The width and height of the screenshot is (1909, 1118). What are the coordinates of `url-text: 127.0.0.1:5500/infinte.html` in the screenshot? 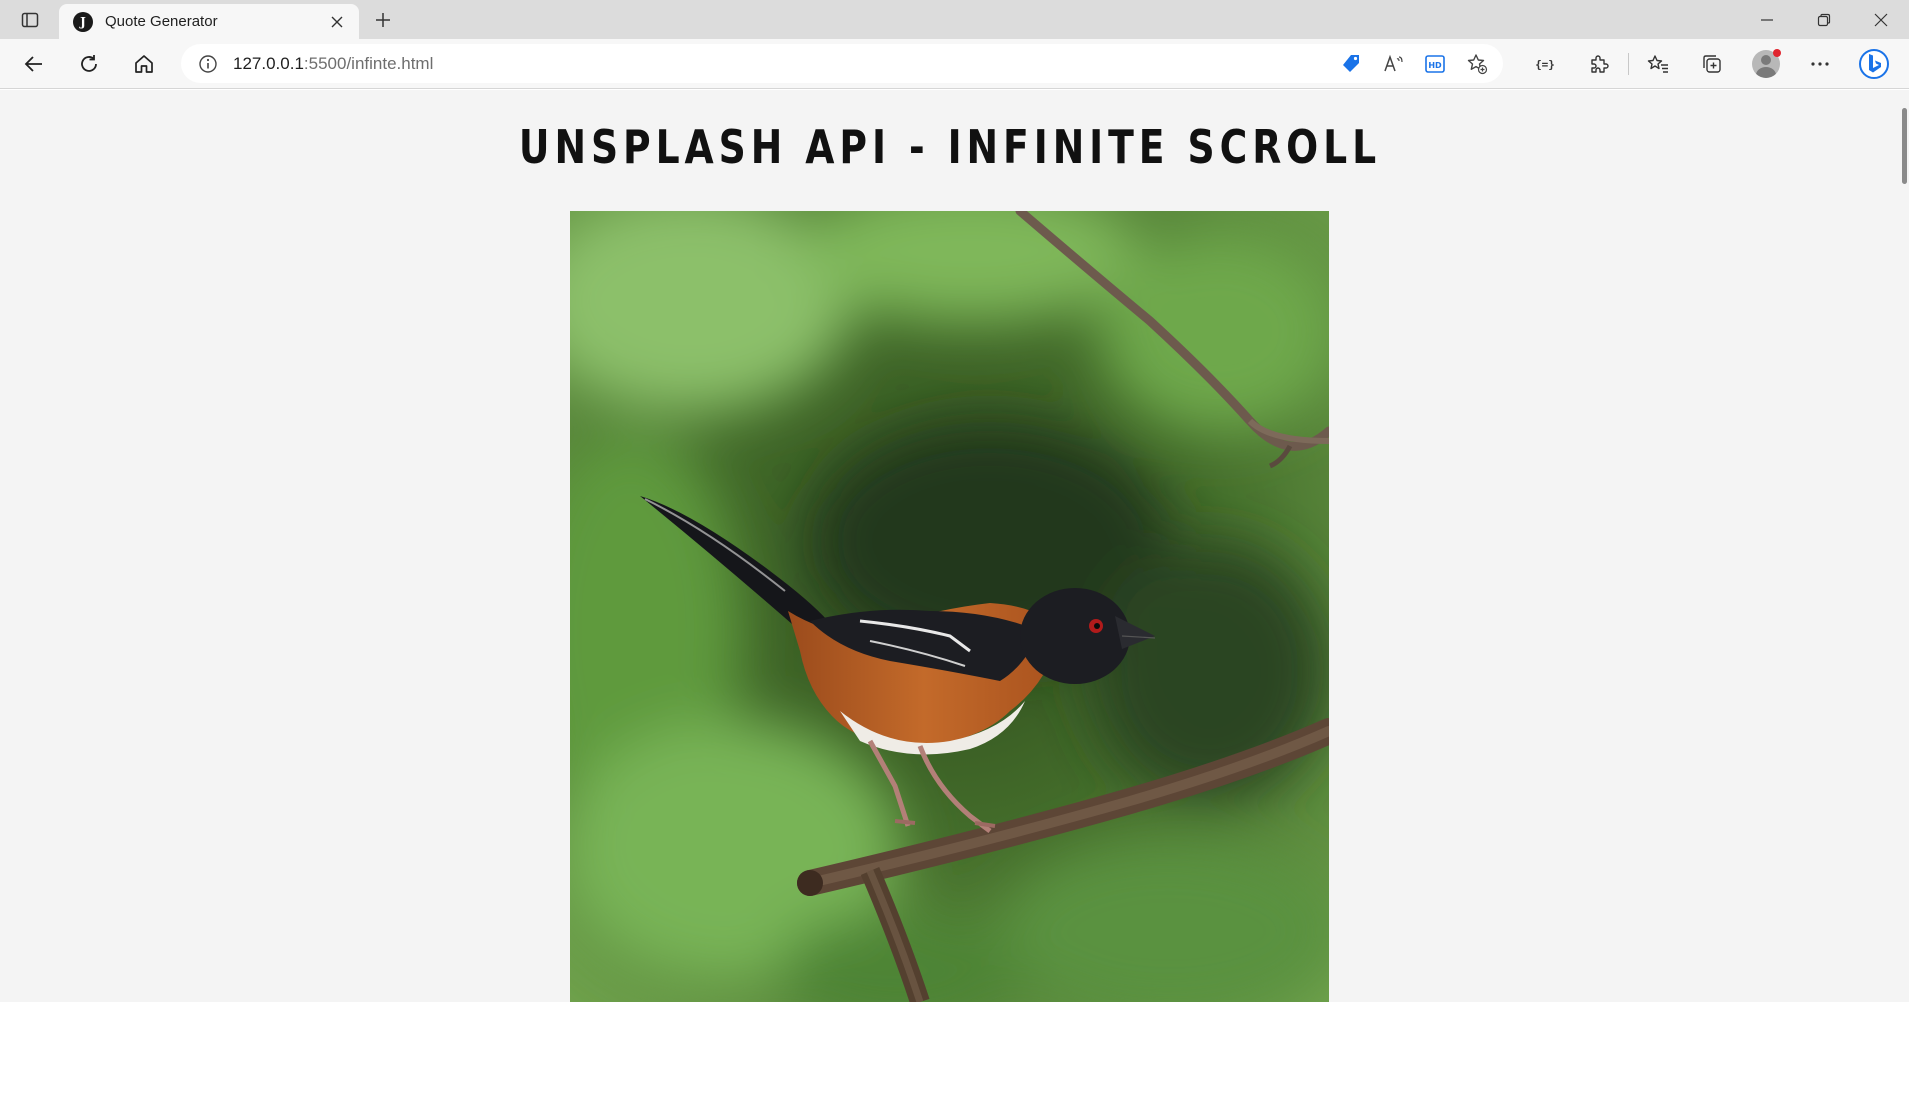 It's located at (333, 64).